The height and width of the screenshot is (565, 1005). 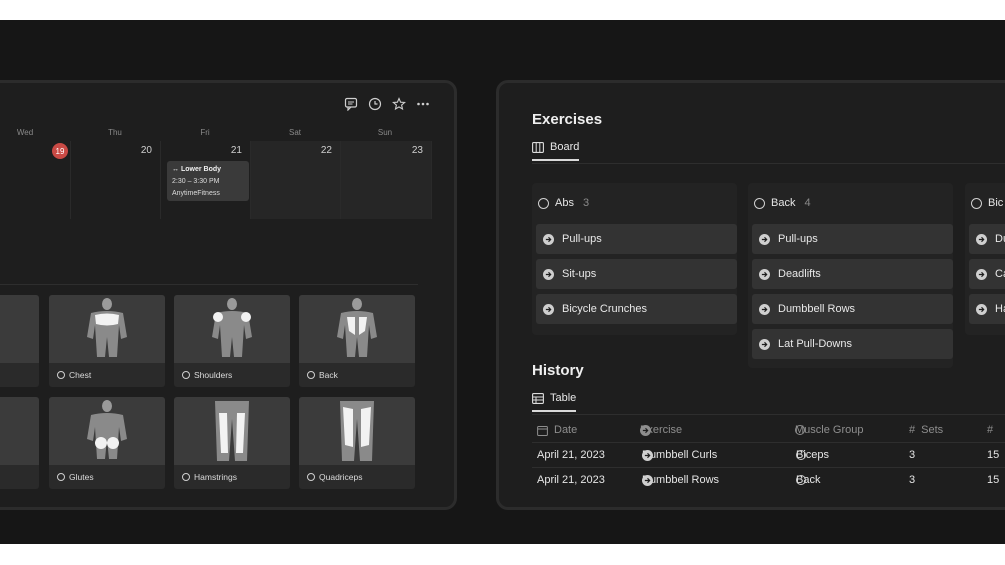 What do you see at coordinates (423, 104) in the screenshot?
I see `more-icon` at bounding box center [423, 104].